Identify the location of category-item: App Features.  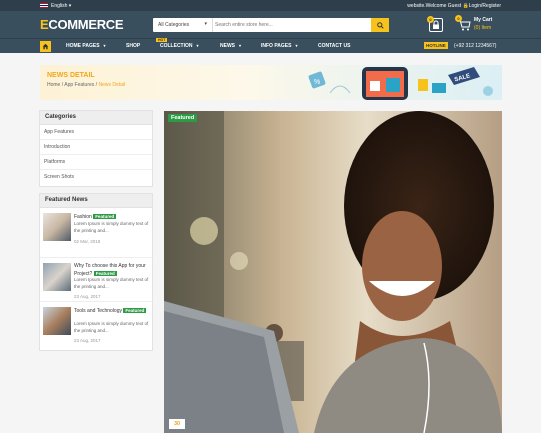
(96, 132).